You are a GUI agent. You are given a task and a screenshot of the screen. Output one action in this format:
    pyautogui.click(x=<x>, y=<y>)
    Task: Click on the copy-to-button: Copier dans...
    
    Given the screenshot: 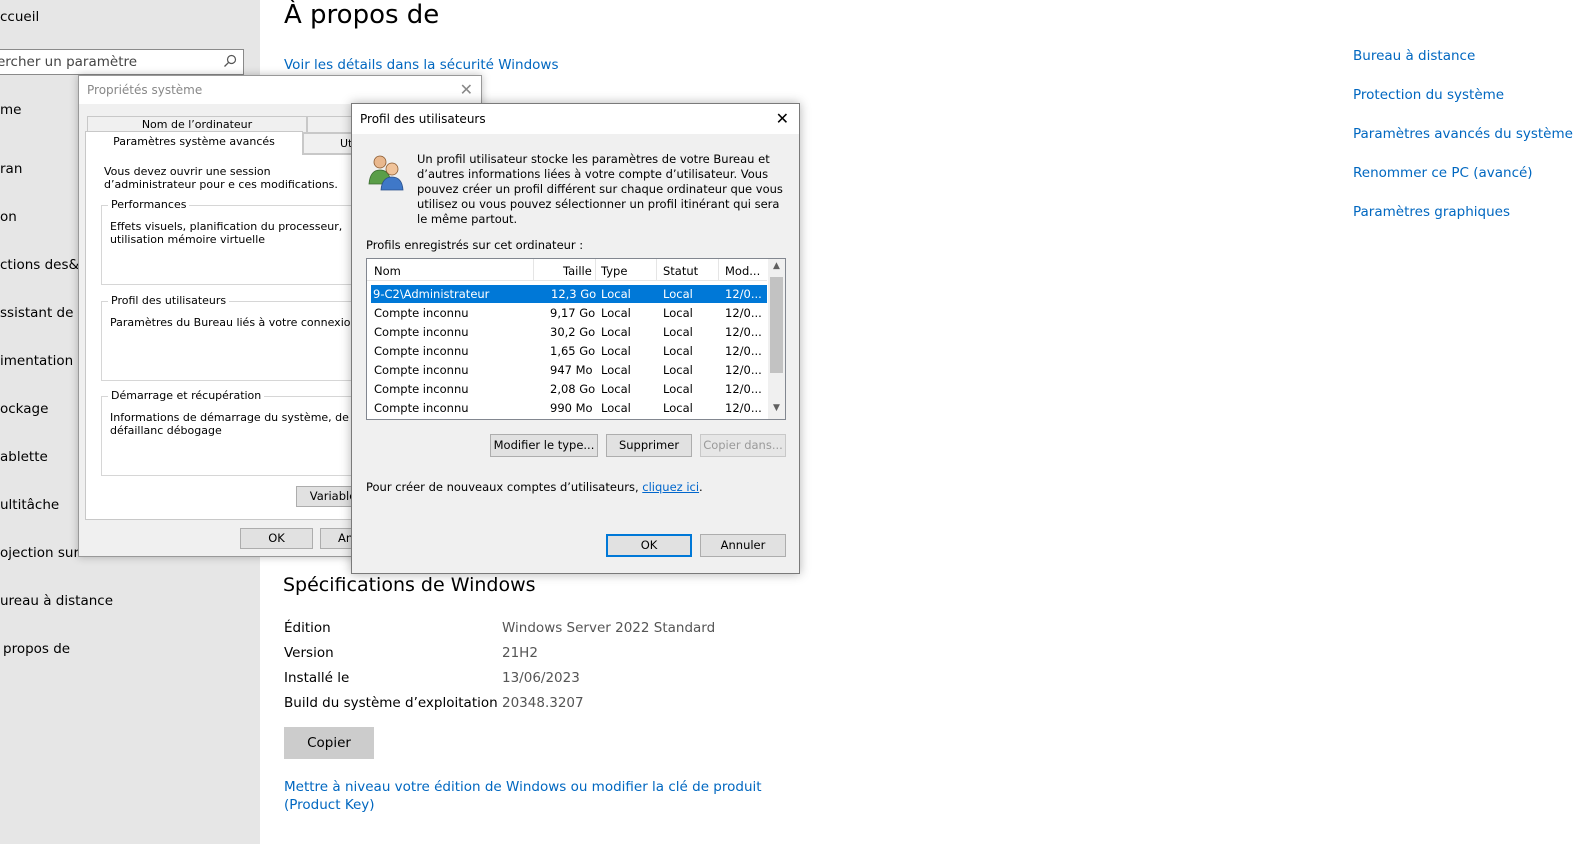 What is the action you would take?
    pyautogui.click(x=743, y=445)
    